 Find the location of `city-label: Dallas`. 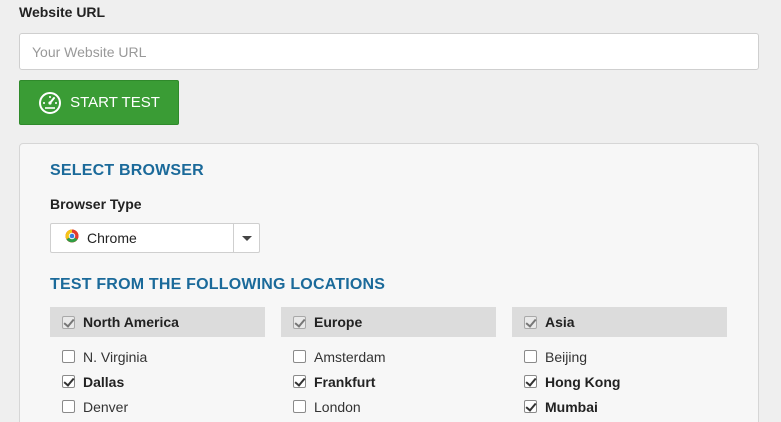

city-label: Dallas is located at coordinates (104, 381).